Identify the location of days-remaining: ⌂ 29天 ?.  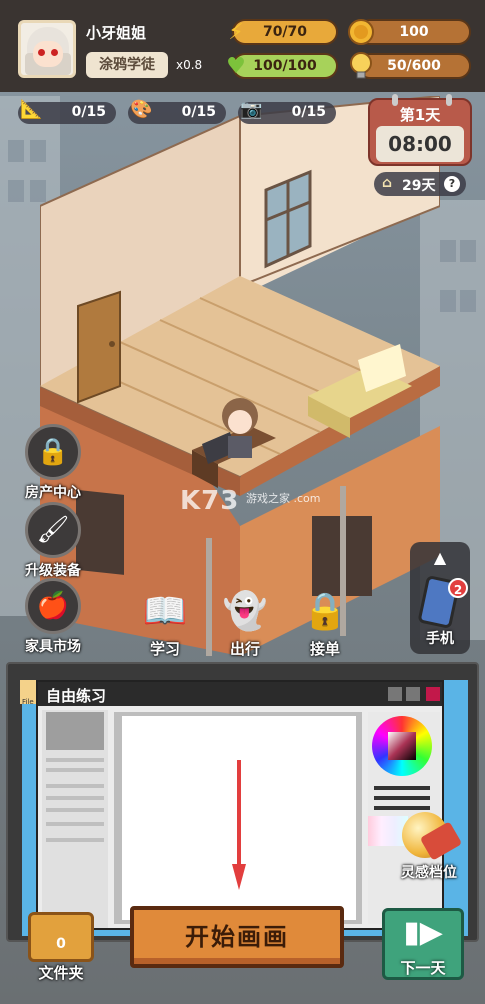
(420, 184).